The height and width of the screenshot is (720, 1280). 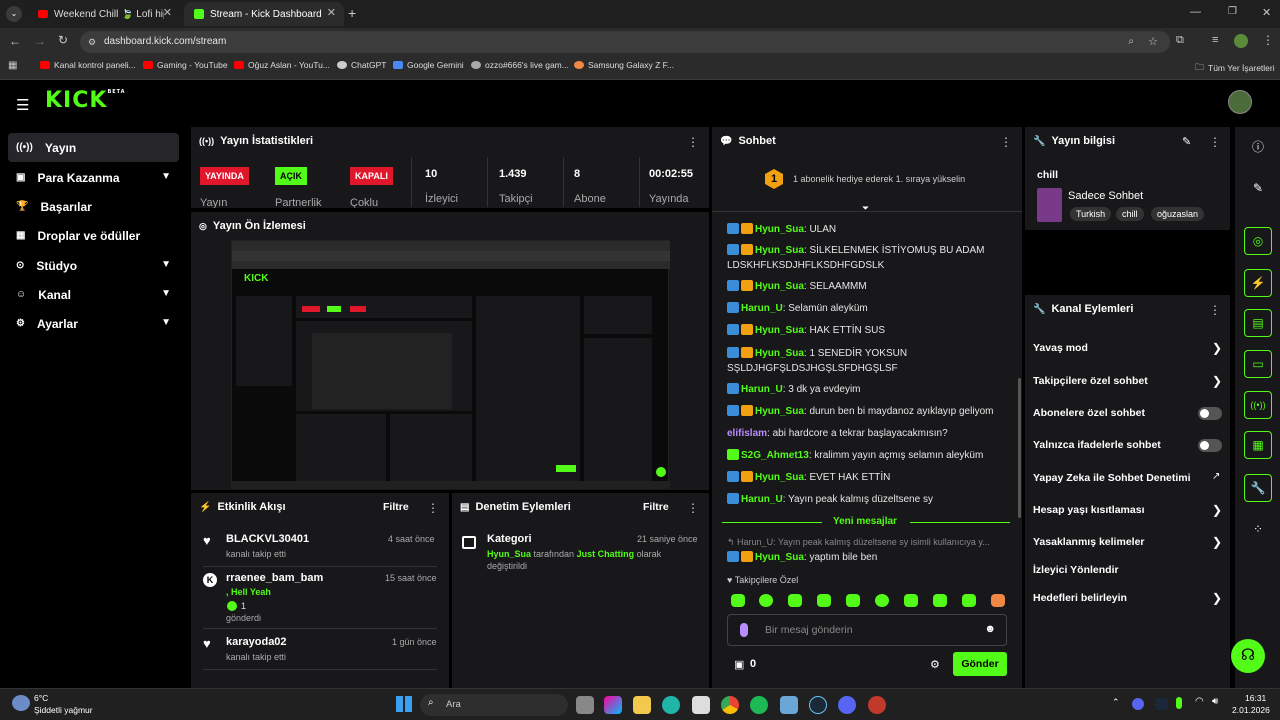 I want to click on action-banned-words: Yasaklanmış kelimeler, so click(x=1089, y=542).